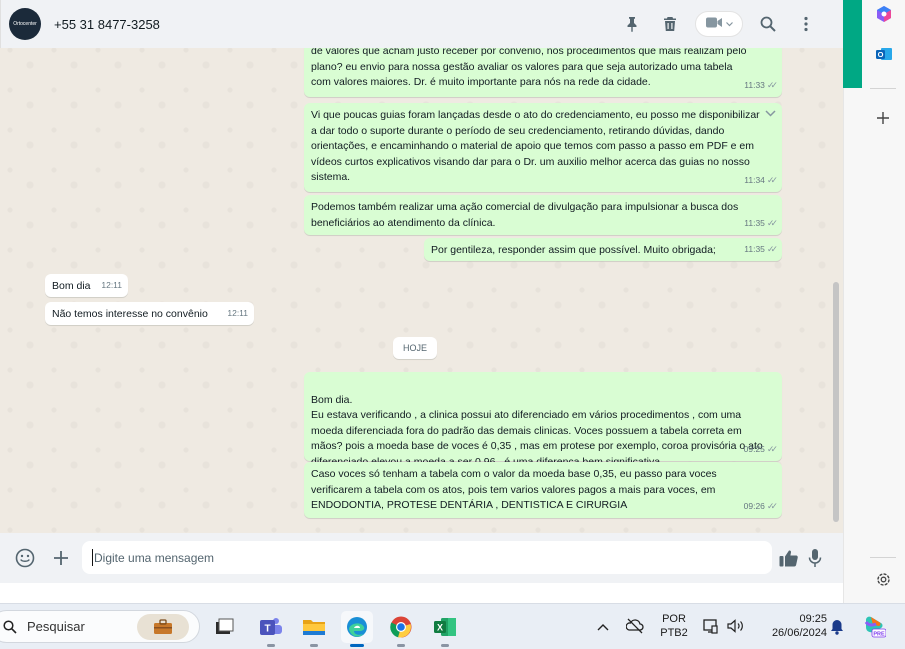  Describe the element at coordinates (713, 24) in the screenshot. I see `video-call-icon` at that location.